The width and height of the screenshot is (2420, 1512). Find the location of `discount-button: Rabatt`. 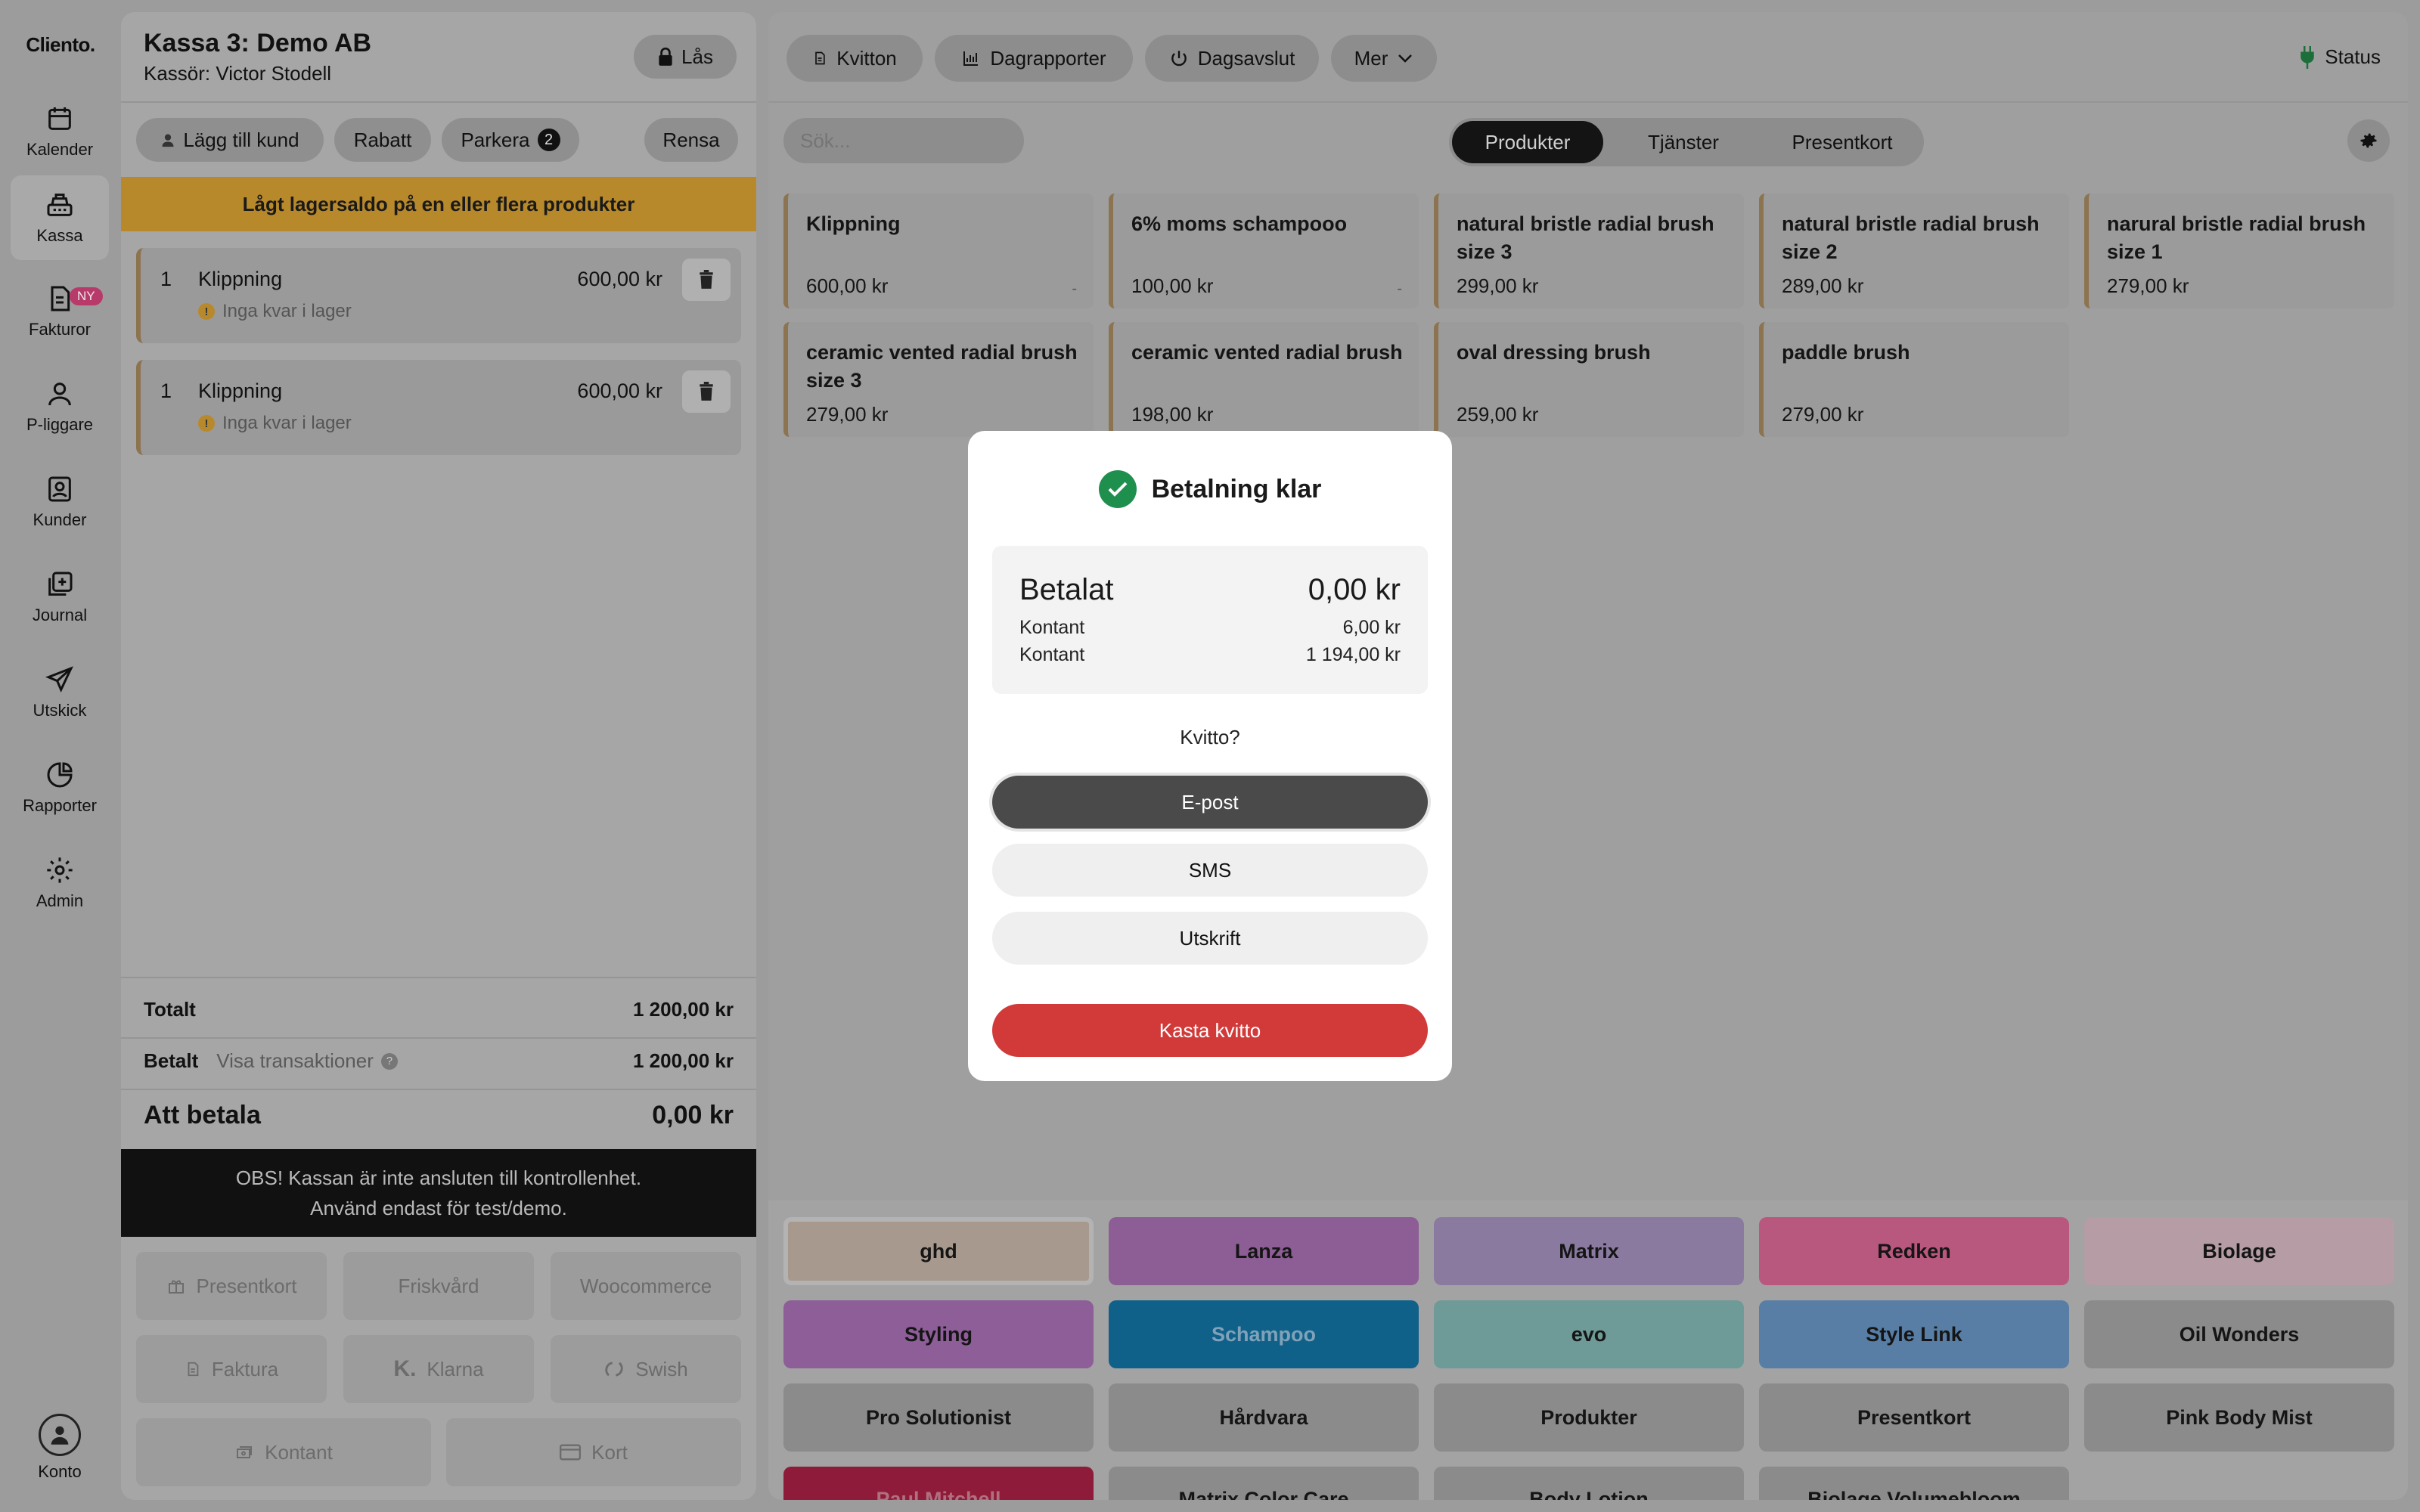

discount-button: Rabatt is located at coordinates (382, 140).